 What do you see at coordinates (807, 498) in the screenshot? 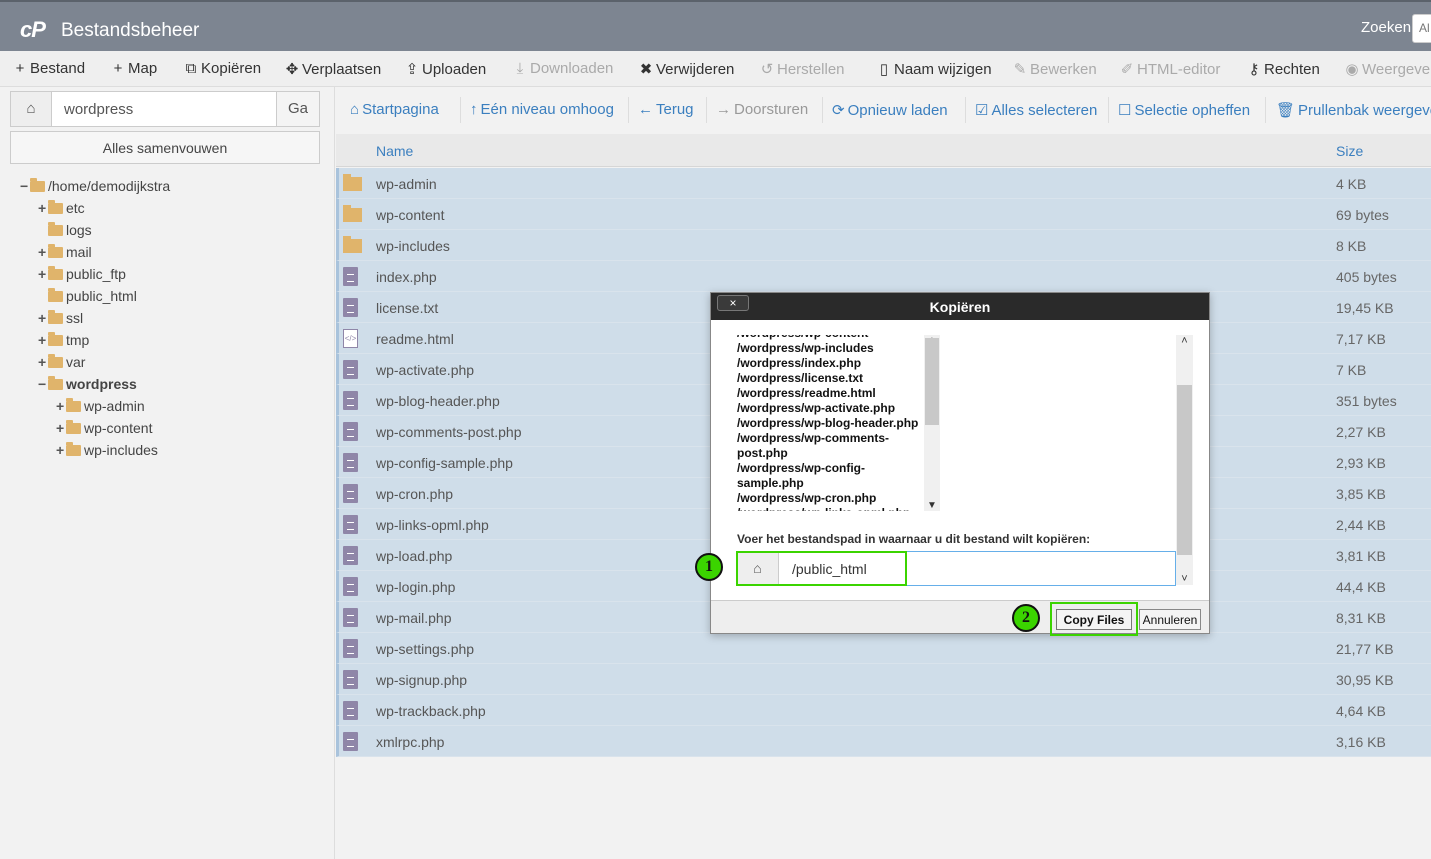
I see `selected-file-path: /wordpress/wp-cron.php` at bounding box center [807, 498].